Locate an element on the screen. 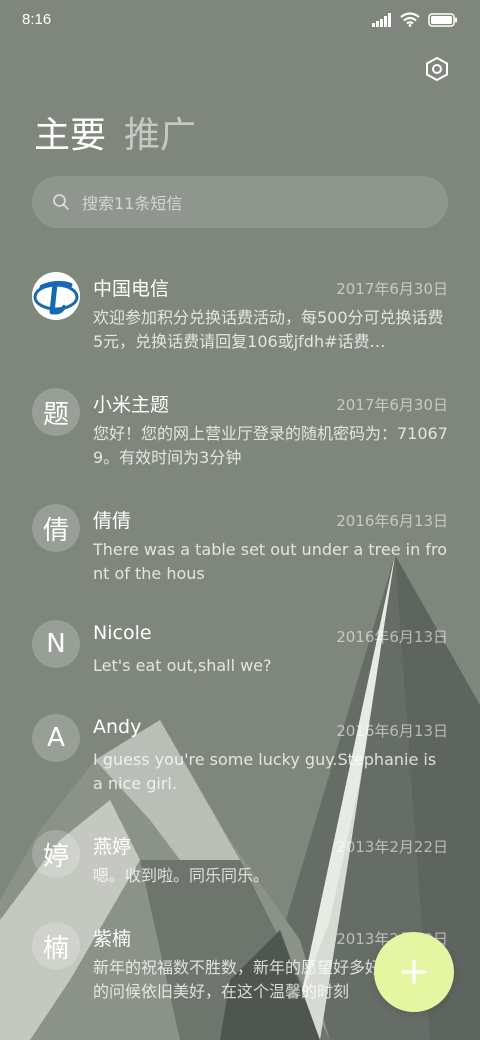  avatar: N is located at coordinates (56, 644).